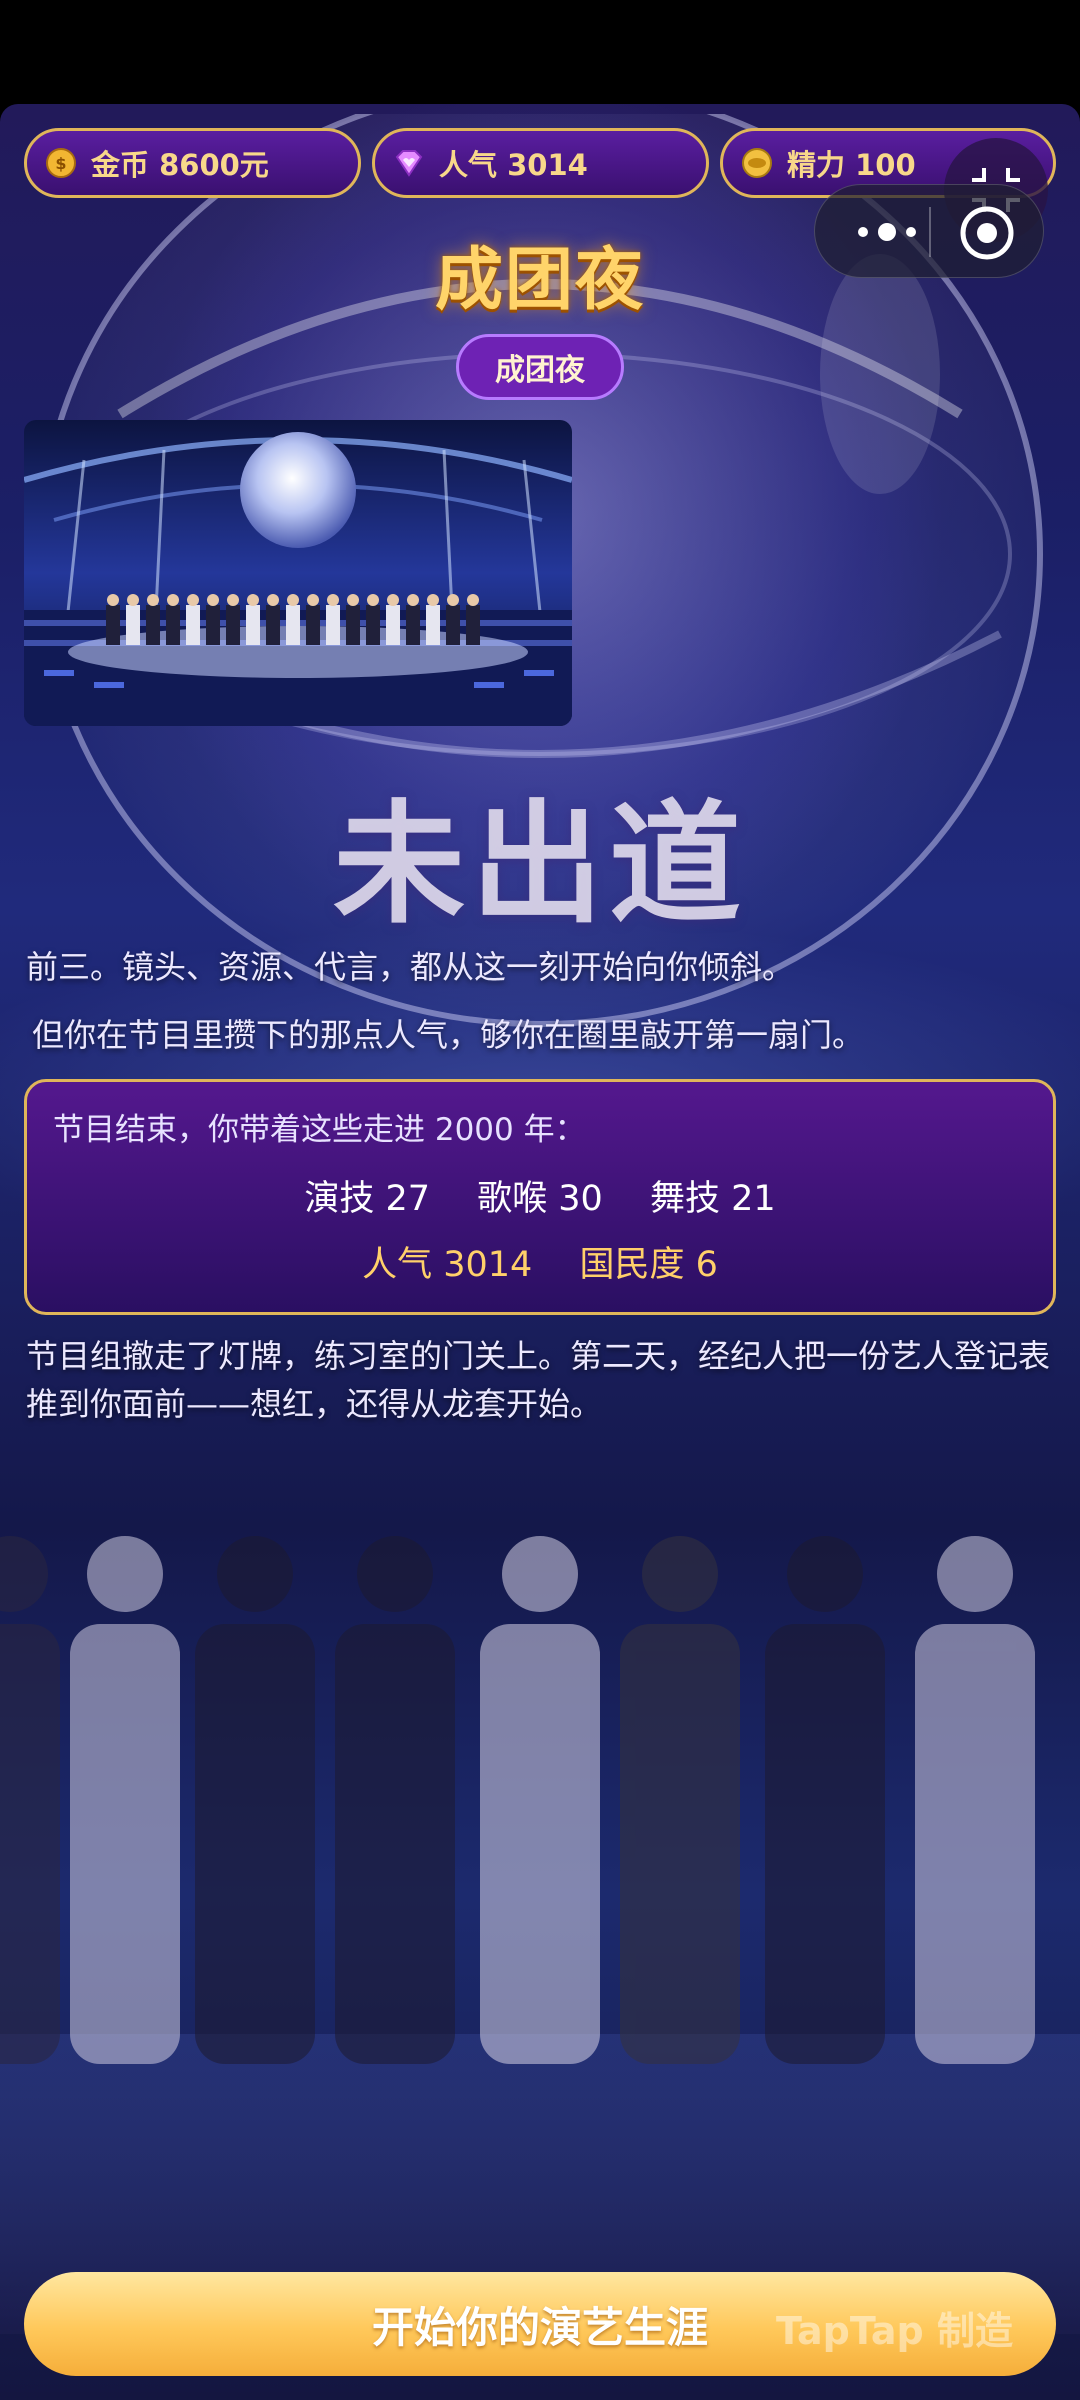 The image size is (1080, 2400). Describe the element at coordinates (410, 967) in the screenshot. I see `story-paragraph-1: 前三。镜头、资源、代言，都从这一刻开始向你倾斜。` at that location.